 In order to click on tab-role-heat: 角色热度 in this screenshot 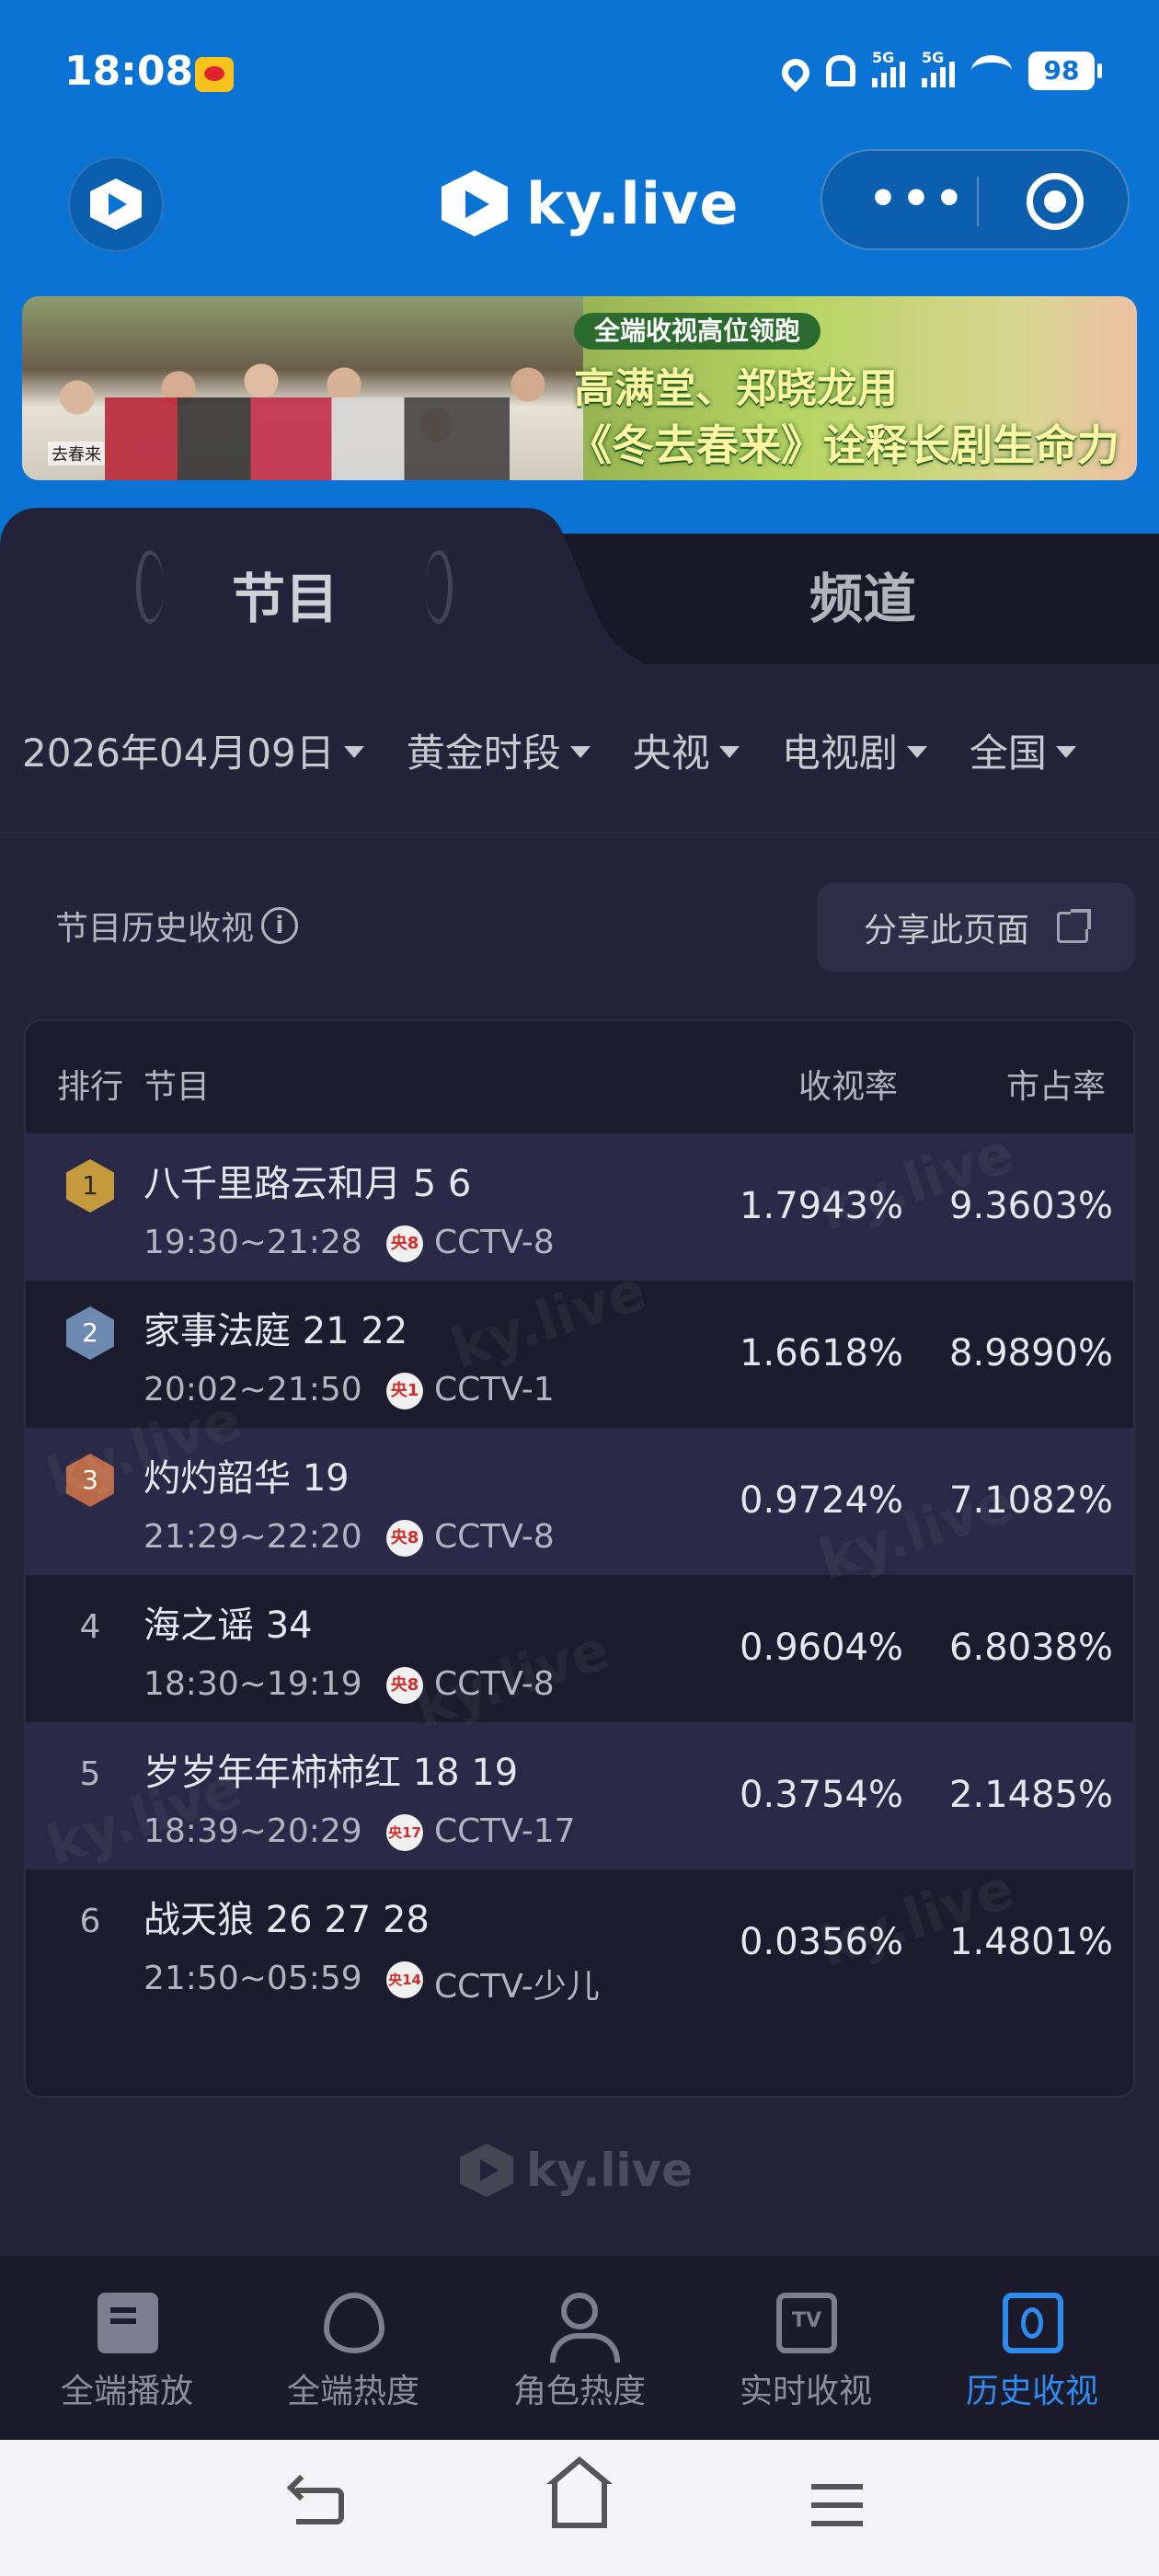, I will do `click(579, 2348)`.